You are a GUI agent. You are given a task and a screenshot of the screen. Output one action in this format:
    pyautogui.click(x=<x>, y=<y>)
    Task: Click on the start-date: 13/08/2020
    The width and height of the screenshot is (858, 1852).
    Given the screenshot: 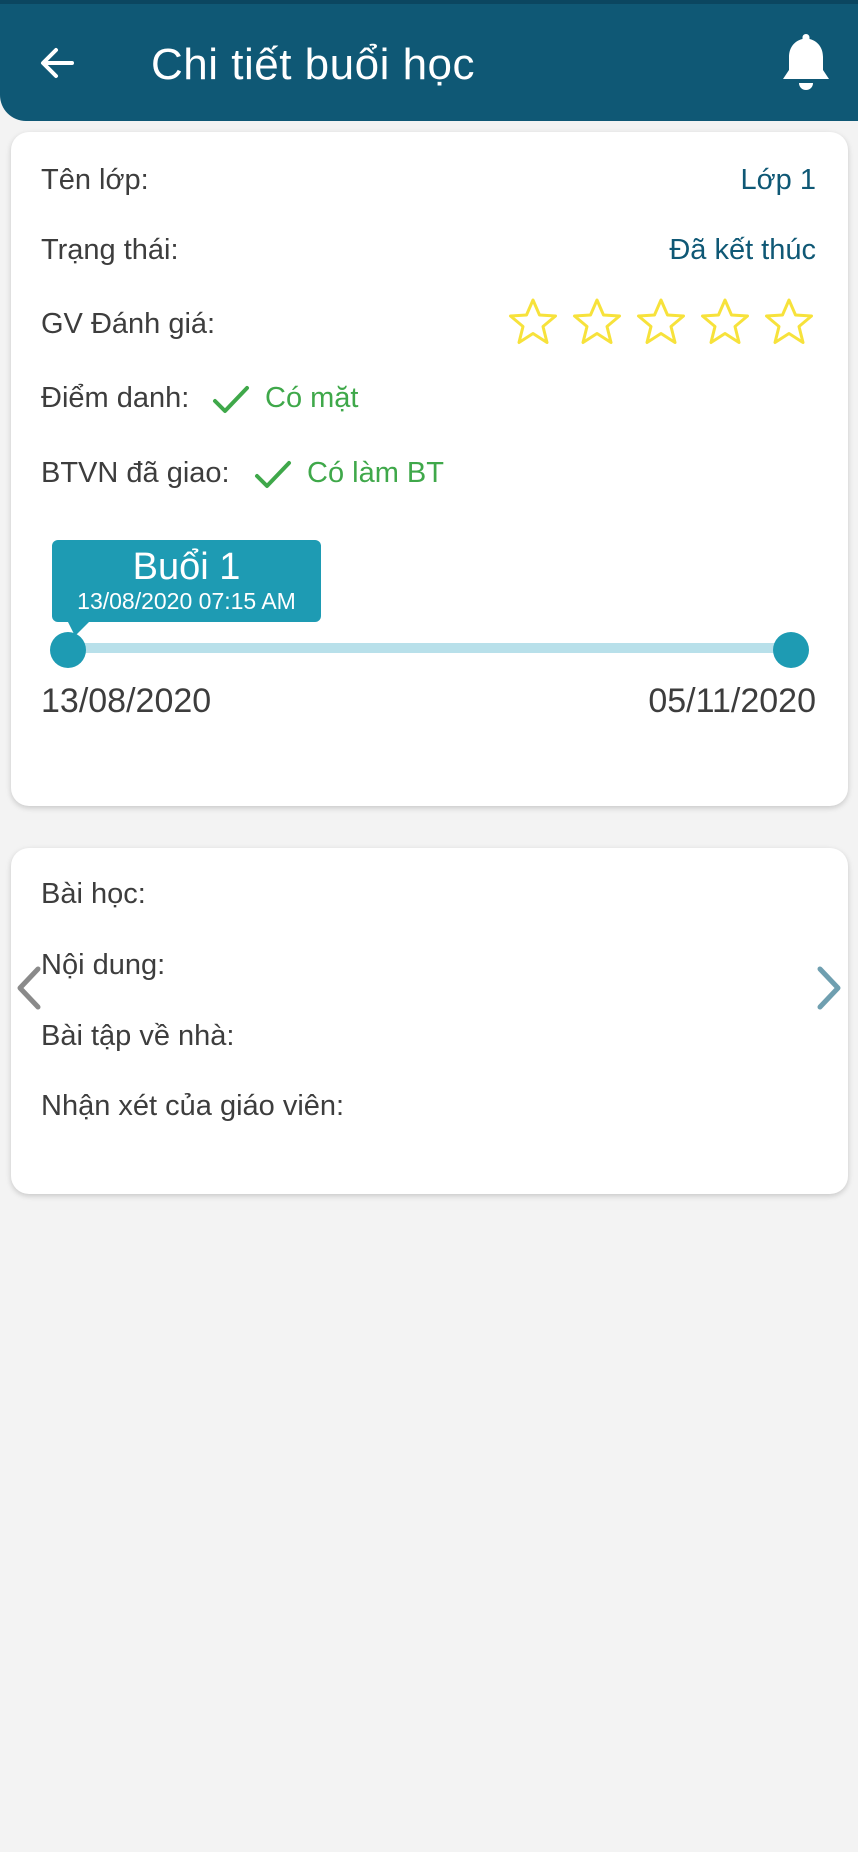 What is the action you would take?
    pyautogui.click(x=126, y=701)
    